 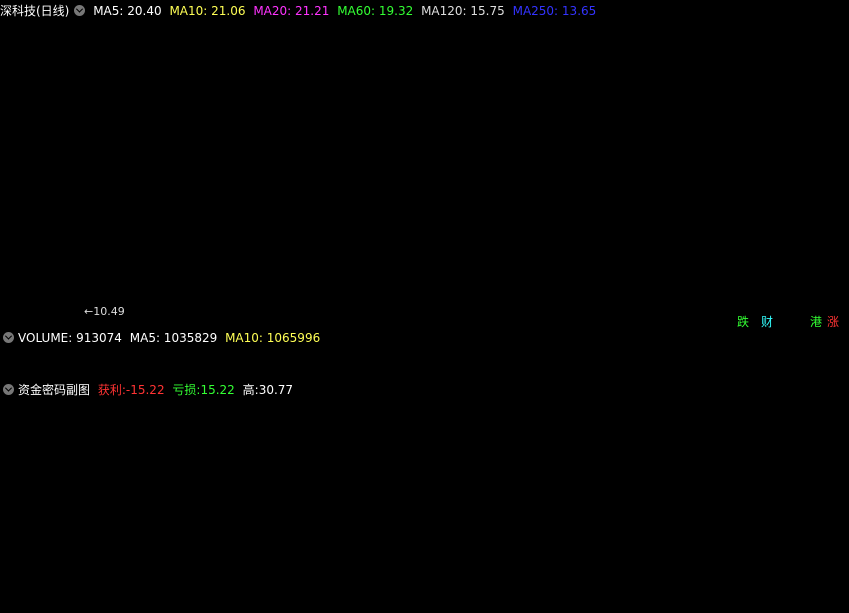 I want to click on low-price-value: 10.49, so click(x=109, y=311).